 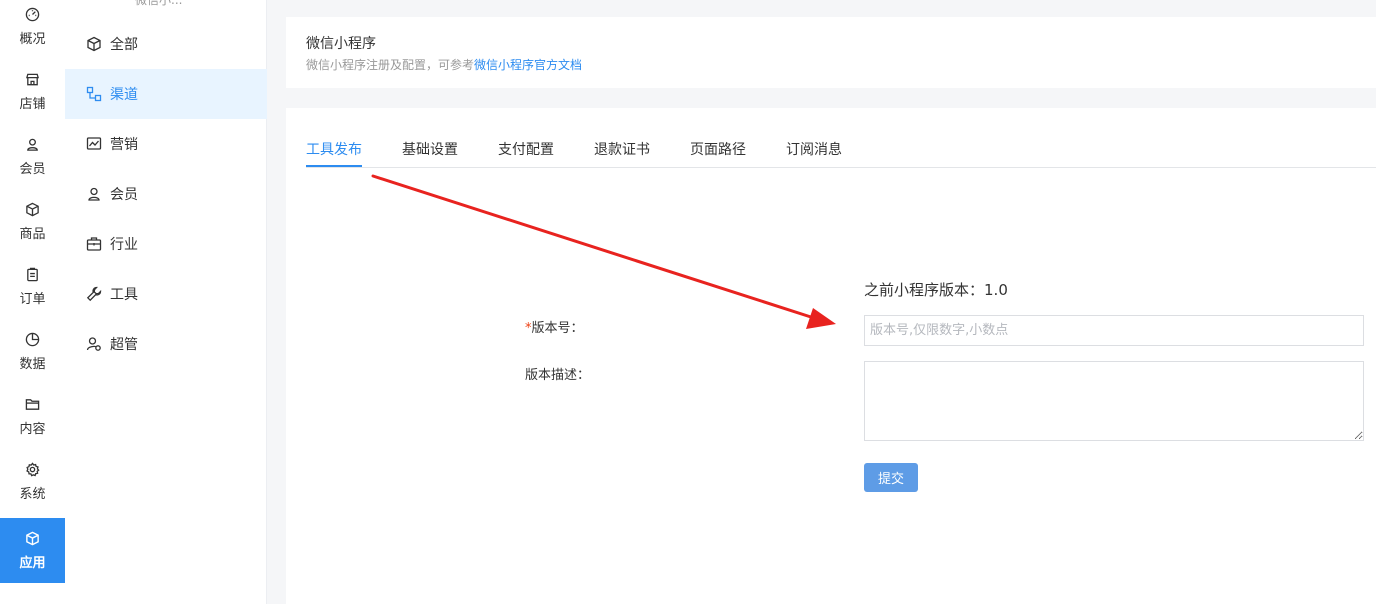 What do you see at coordinates (32, 156) in the screenshot?
I see `rail-item-members: 会员` at bounding box center [32, 156].